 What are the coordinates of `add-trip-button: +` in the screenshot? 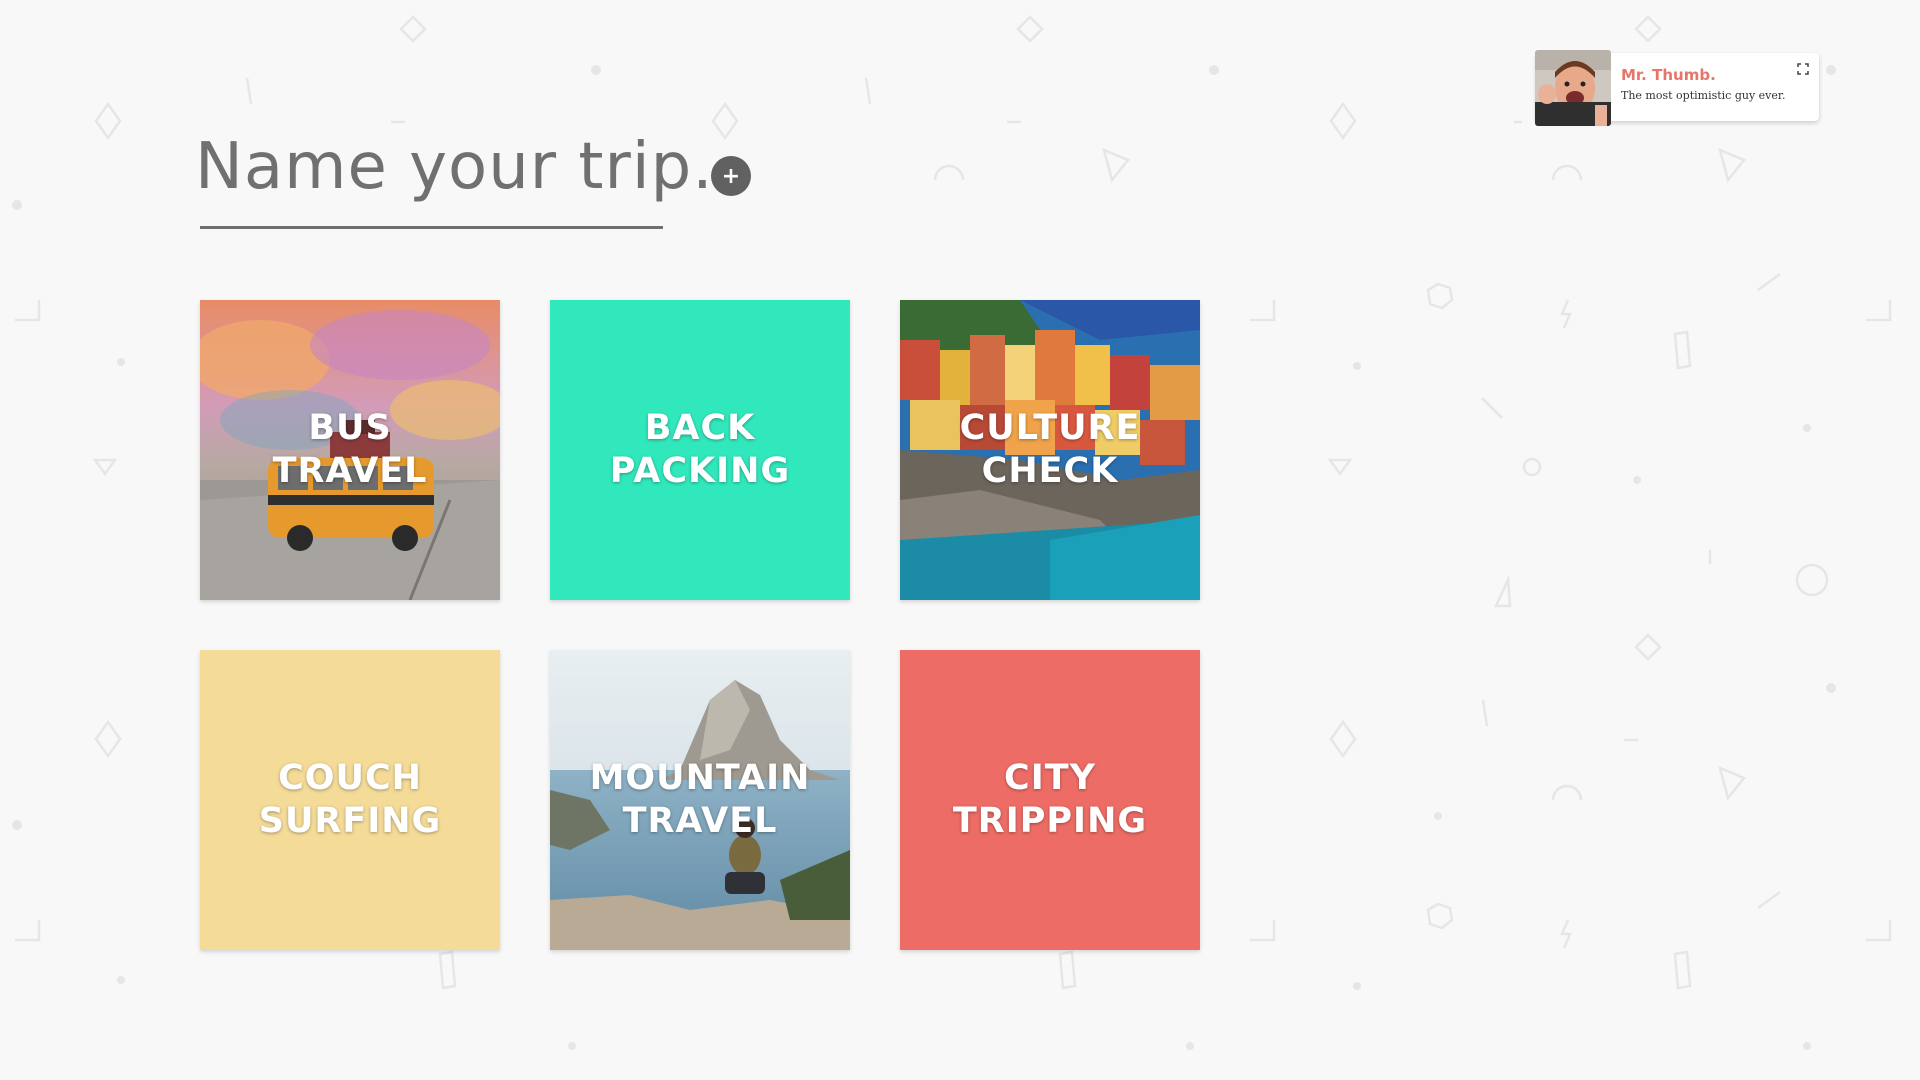 It's located at (731, 176).